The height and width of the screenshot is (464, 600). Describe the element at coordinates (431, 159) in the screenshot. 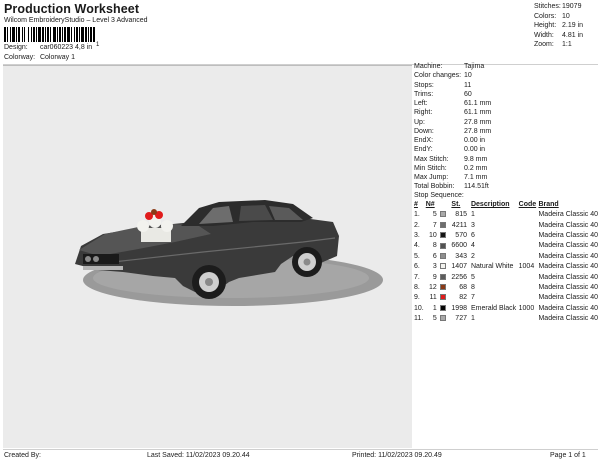

I see `param-label: Max Stitch:` at that location.